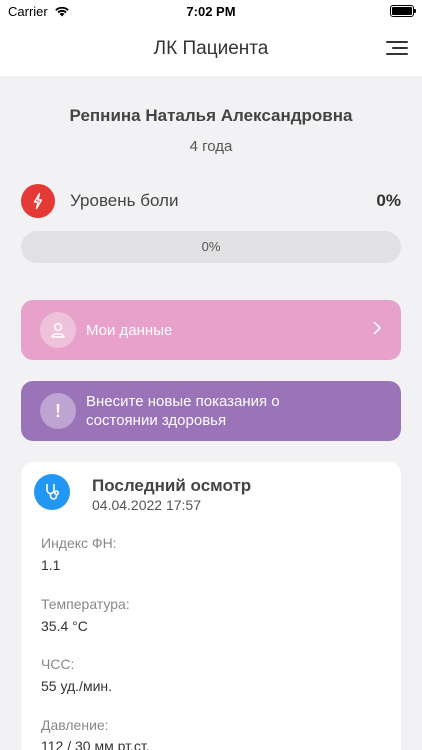  What do you see at coordinates (52, 492) in the screenshot?
I see `stethoscope-icon` at bounding box center [52, 492].